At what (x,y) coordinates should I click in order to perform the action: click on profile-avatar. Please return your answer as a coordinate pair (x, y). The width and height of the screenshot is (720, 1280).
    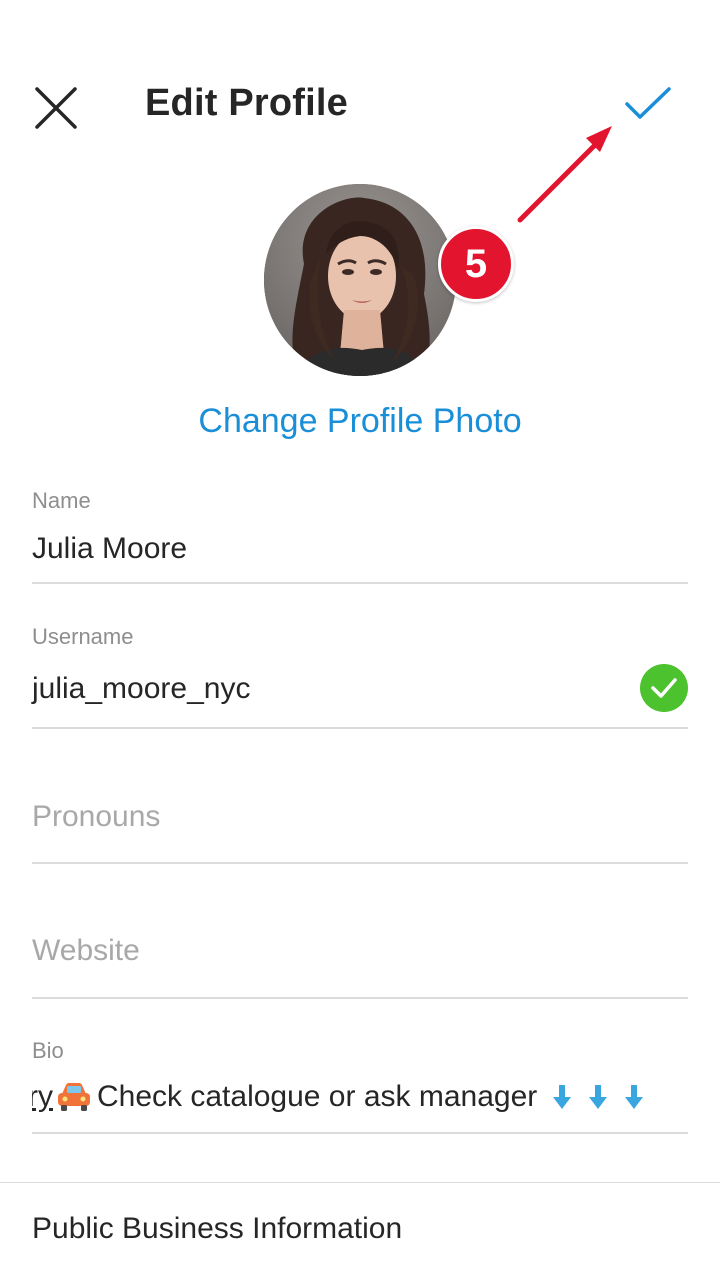
    Looking at the image, I should click on (360, 280).